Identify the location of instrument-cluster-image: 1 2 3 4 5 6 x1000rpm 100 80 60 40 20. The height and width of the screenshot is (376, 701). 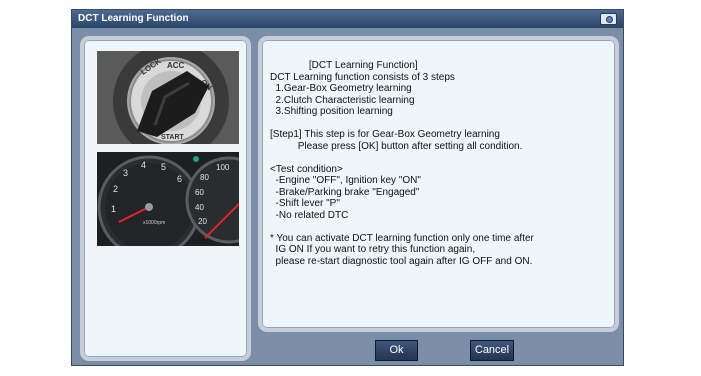
(168, 199).